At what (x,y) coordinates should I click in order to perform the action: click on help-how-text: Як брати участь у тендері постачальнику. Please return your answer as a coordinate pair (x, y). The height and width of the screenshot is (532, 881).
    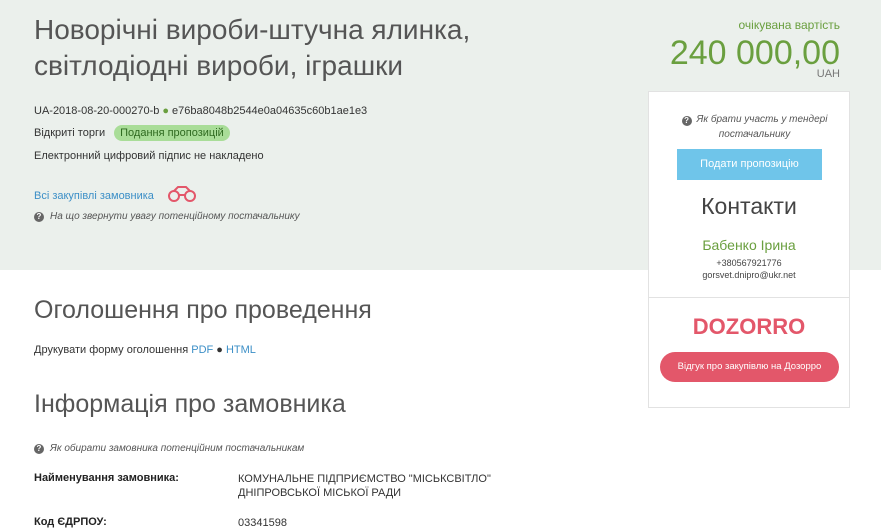
    Looking at the image, I should click on (762, 127).